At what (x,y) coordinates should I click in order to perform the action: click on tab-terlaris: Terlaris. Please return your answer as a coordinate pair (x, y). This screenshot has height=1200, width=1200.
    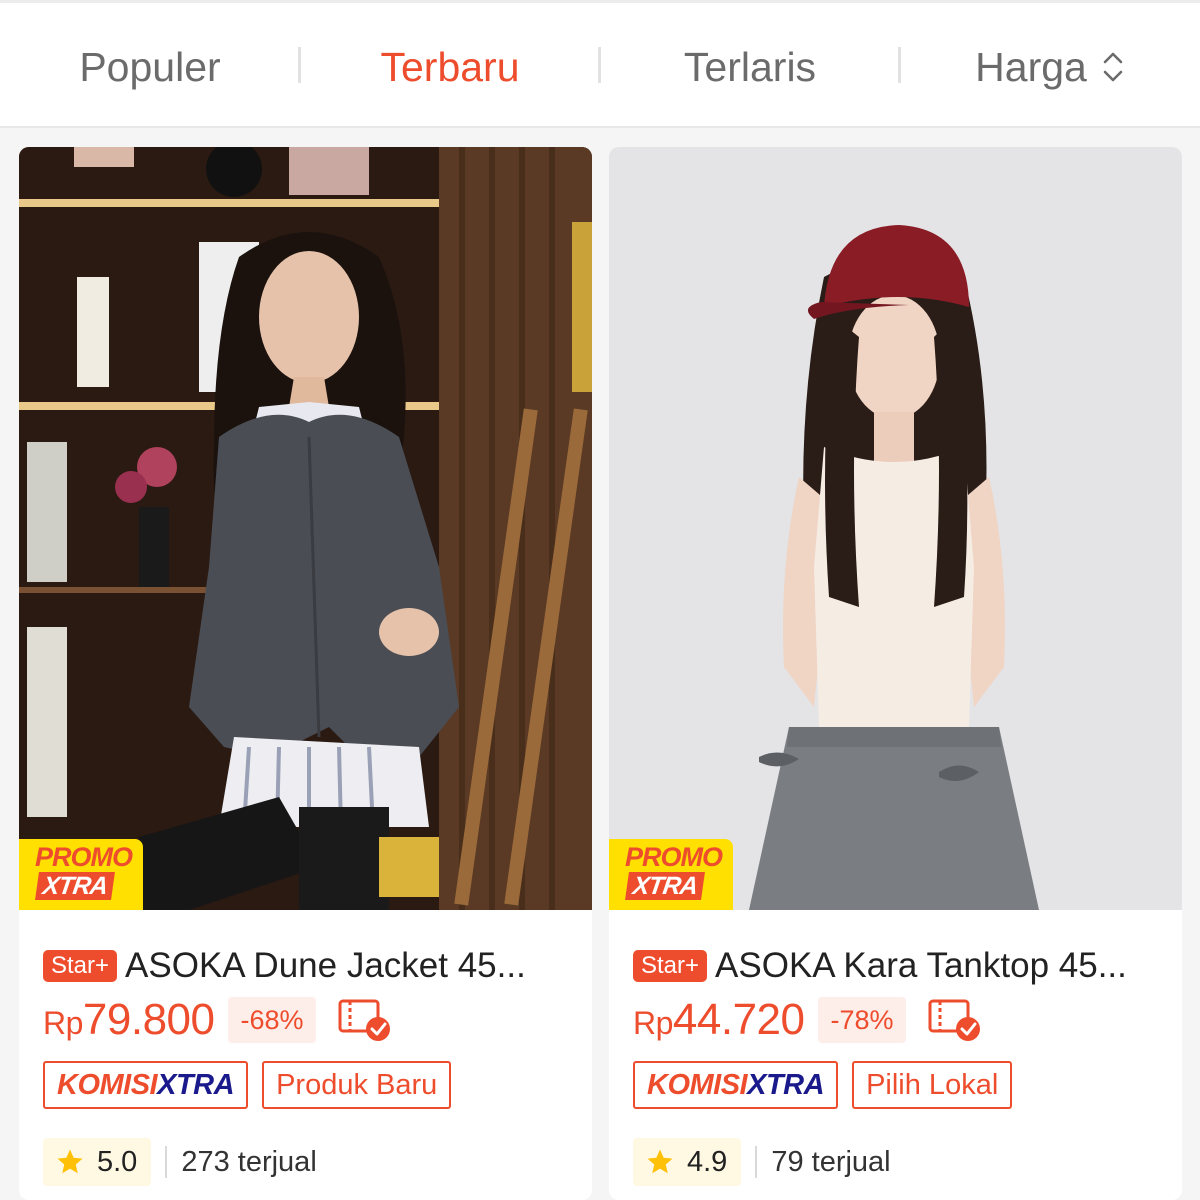
    Looking at the image, I should click on (750, 67).